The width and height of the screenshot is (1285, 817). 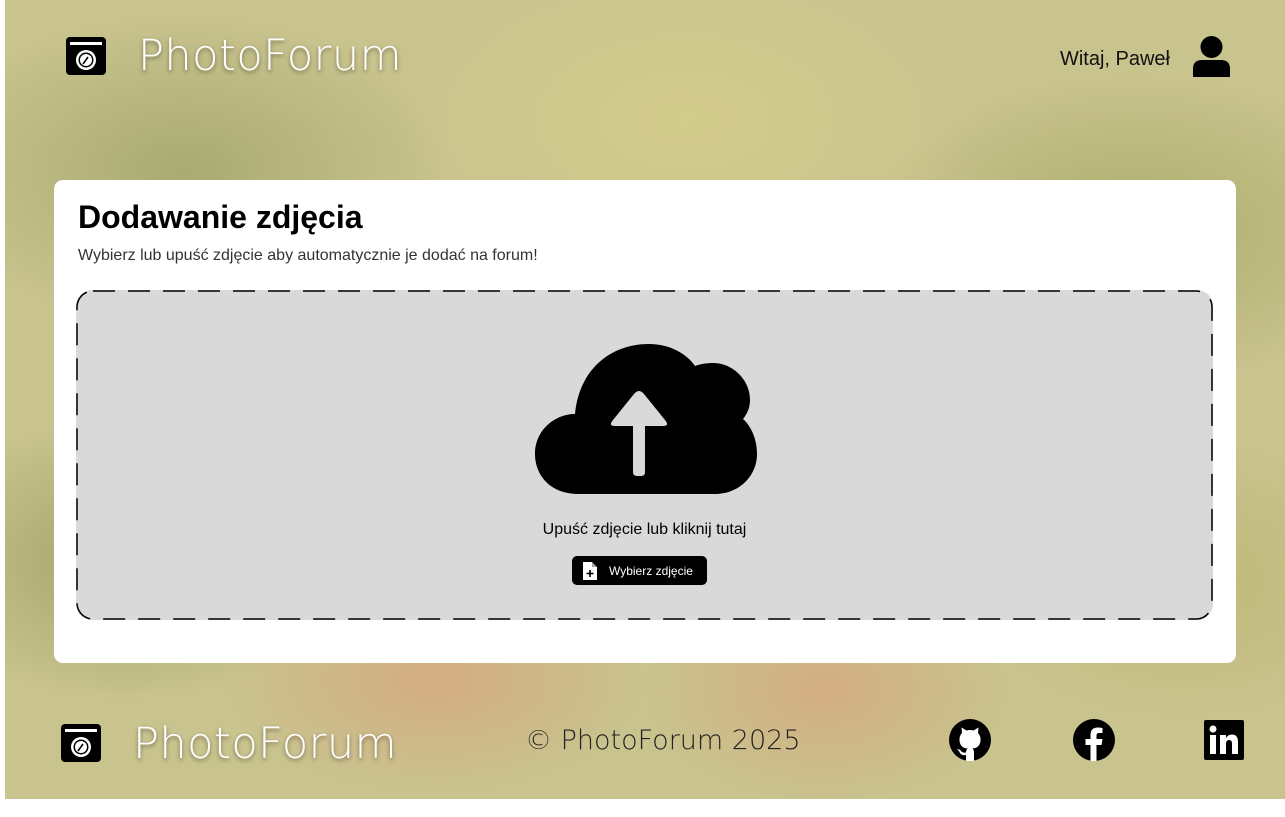 What do you see at coordinates (270, 56) in the screenshot?
I see `site-brand: PhotoForum` at bounding box center [270, 56].